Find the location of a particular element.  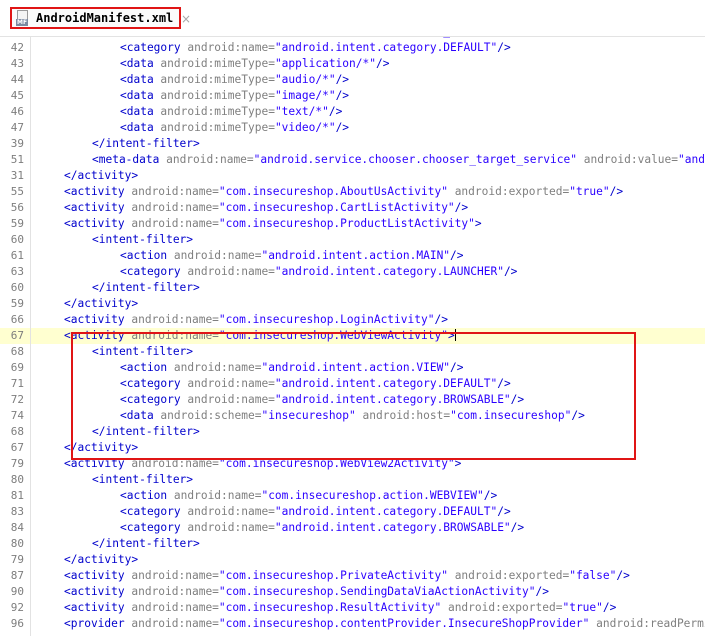

line-number: 96 is located at coordinates (17, 623).